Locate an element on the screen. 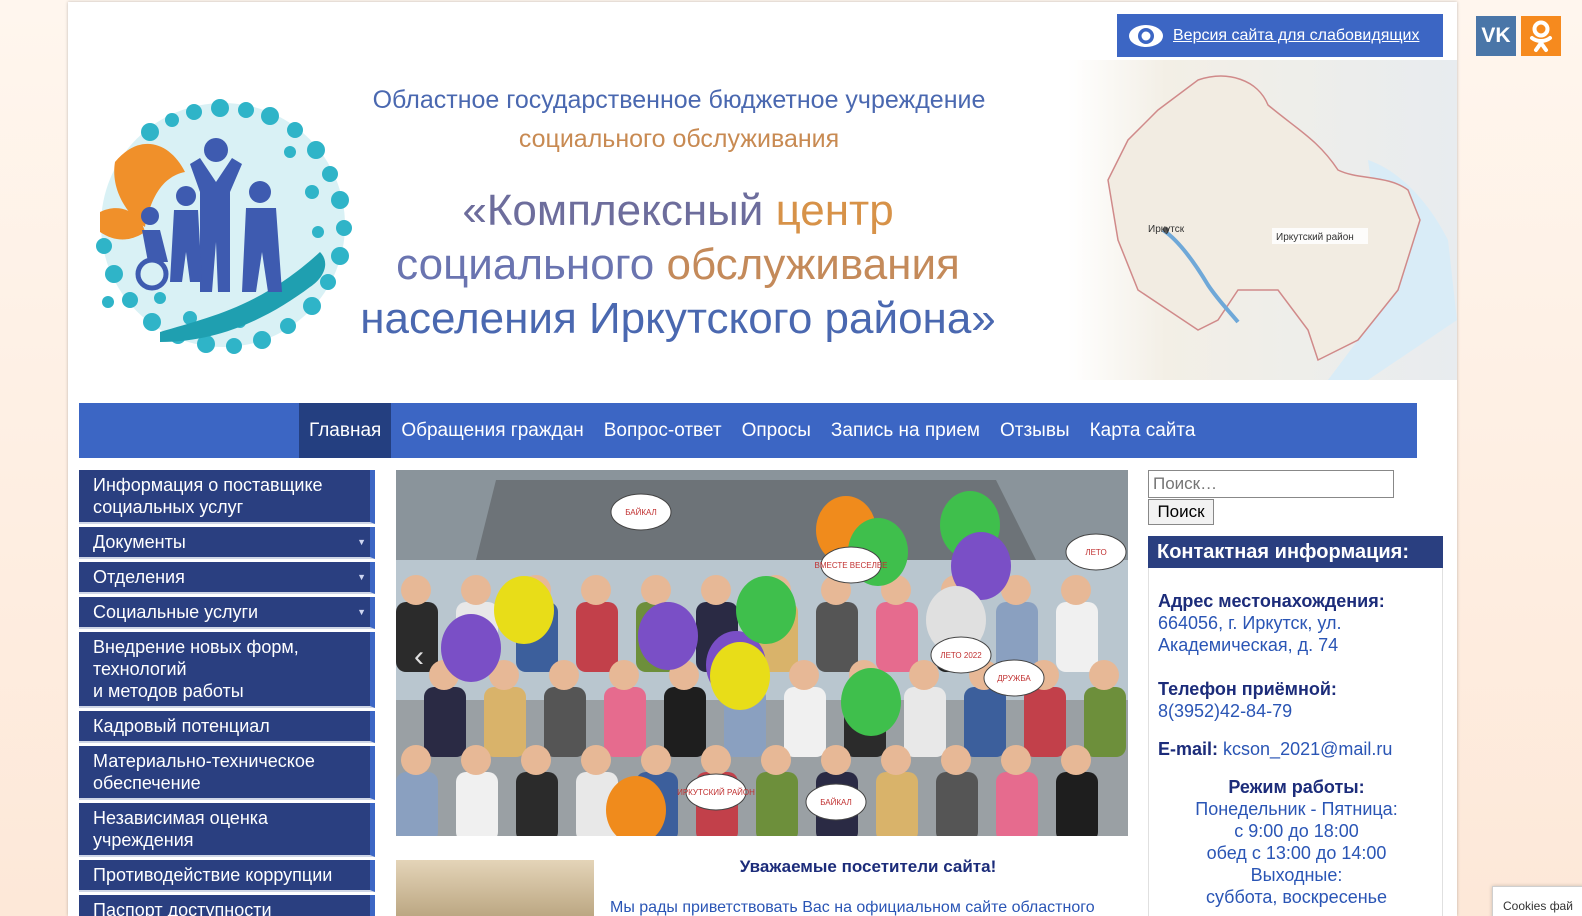 This screenshot has width=1582, height=916. hours-label: Режим работы: is located at coordinates (1296, 787).